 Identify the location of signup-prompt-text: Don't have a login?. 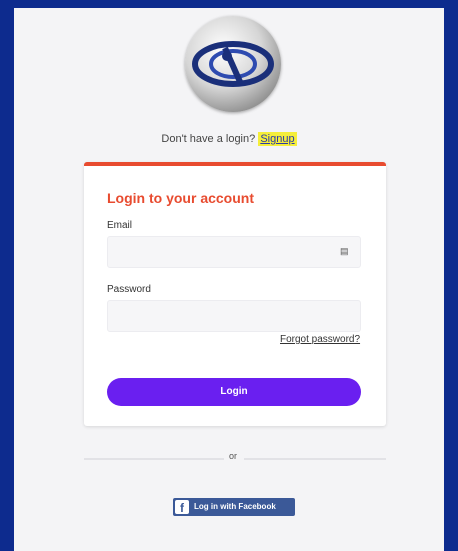
(208, 139).